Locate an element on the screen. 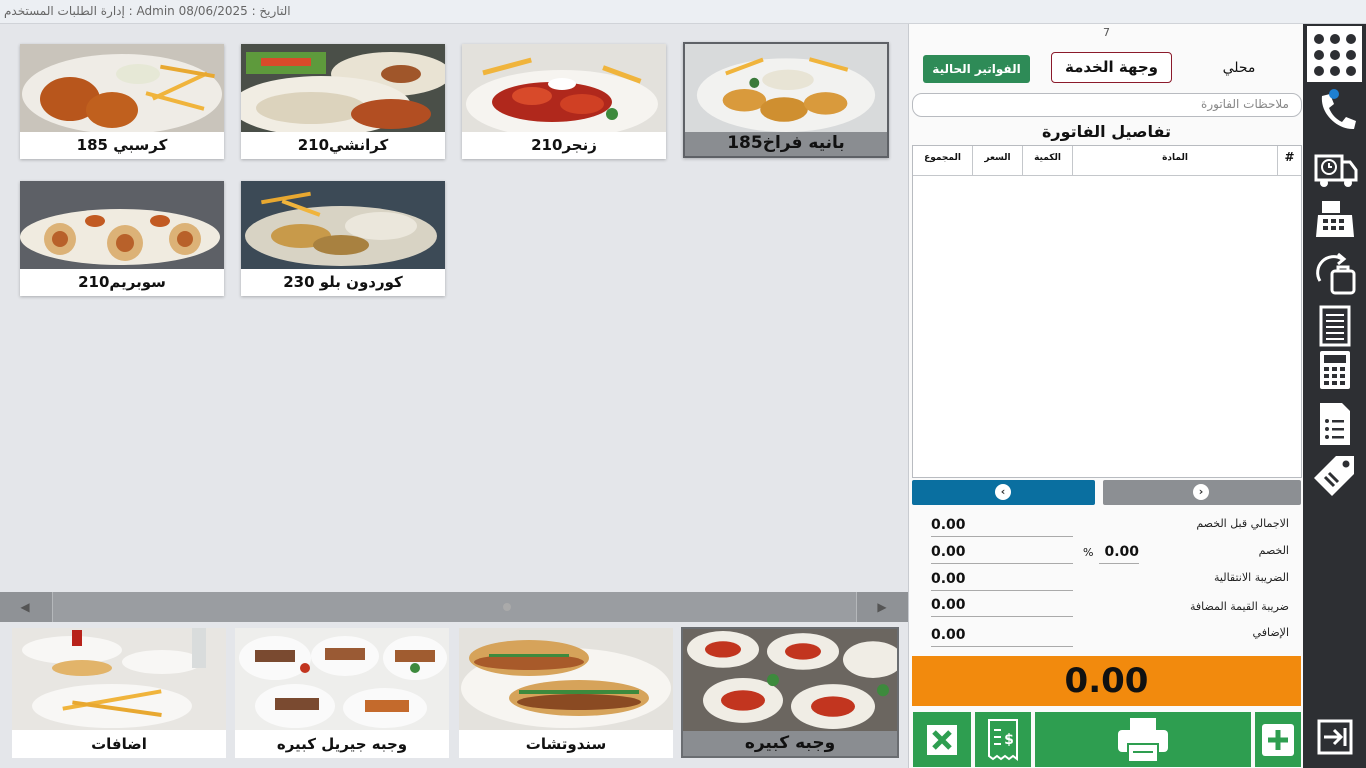  product-tile: سوبريم210 is located at coordinates (122, 238).